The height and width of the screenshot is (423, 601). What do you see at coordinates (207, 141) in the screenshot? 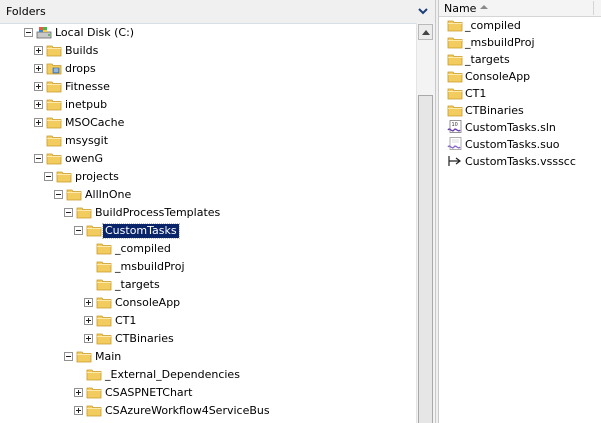
I see `tree-node: msysgit` at bounding box center [207, 141].